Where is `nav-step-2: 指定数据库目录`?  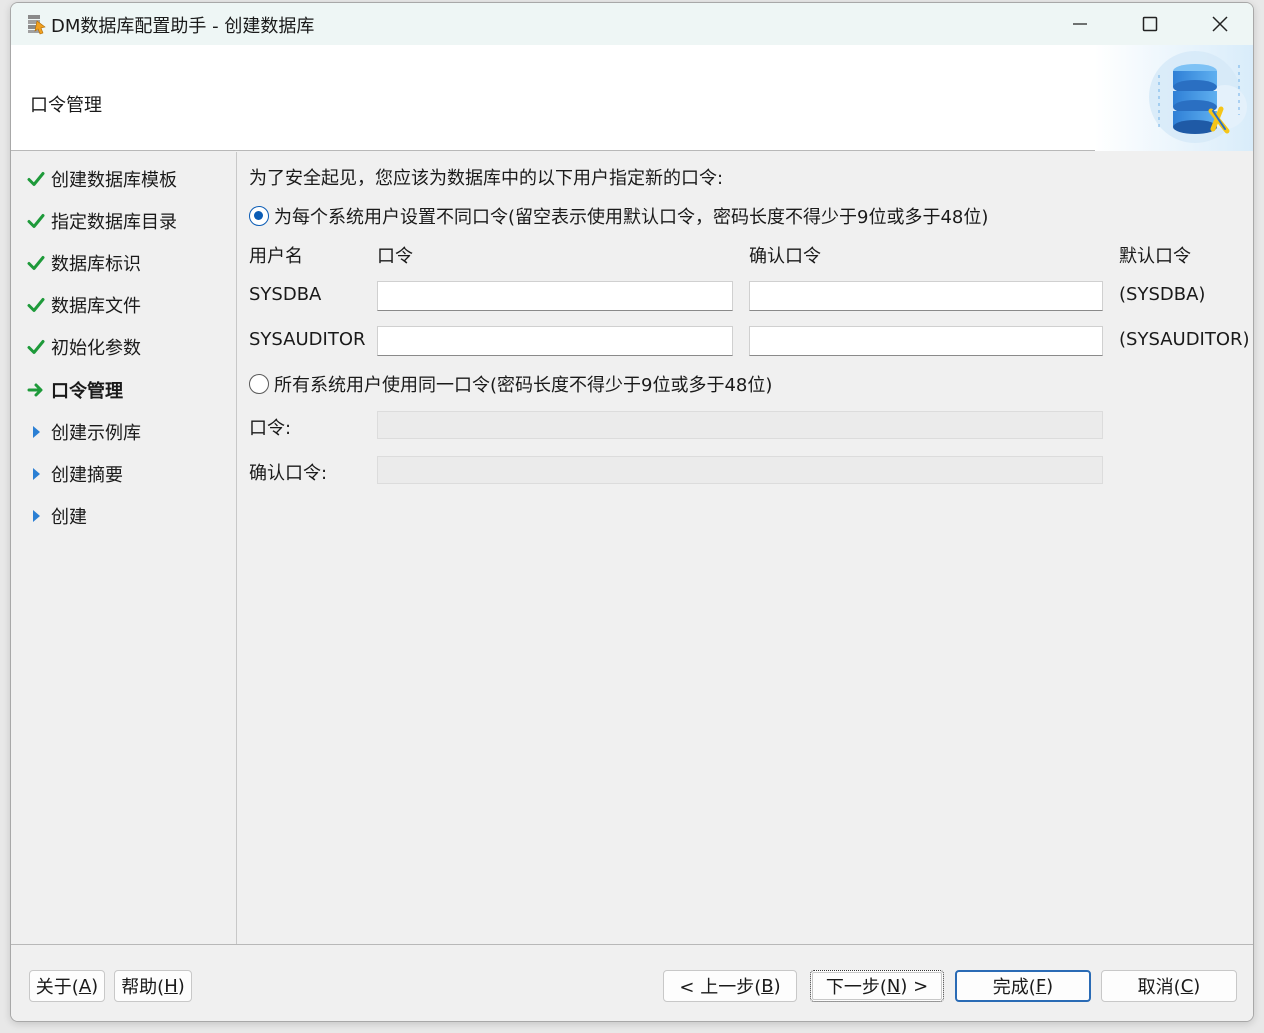
nav-step-2: 指定数据库目录 is located at coordinates (101, 221).